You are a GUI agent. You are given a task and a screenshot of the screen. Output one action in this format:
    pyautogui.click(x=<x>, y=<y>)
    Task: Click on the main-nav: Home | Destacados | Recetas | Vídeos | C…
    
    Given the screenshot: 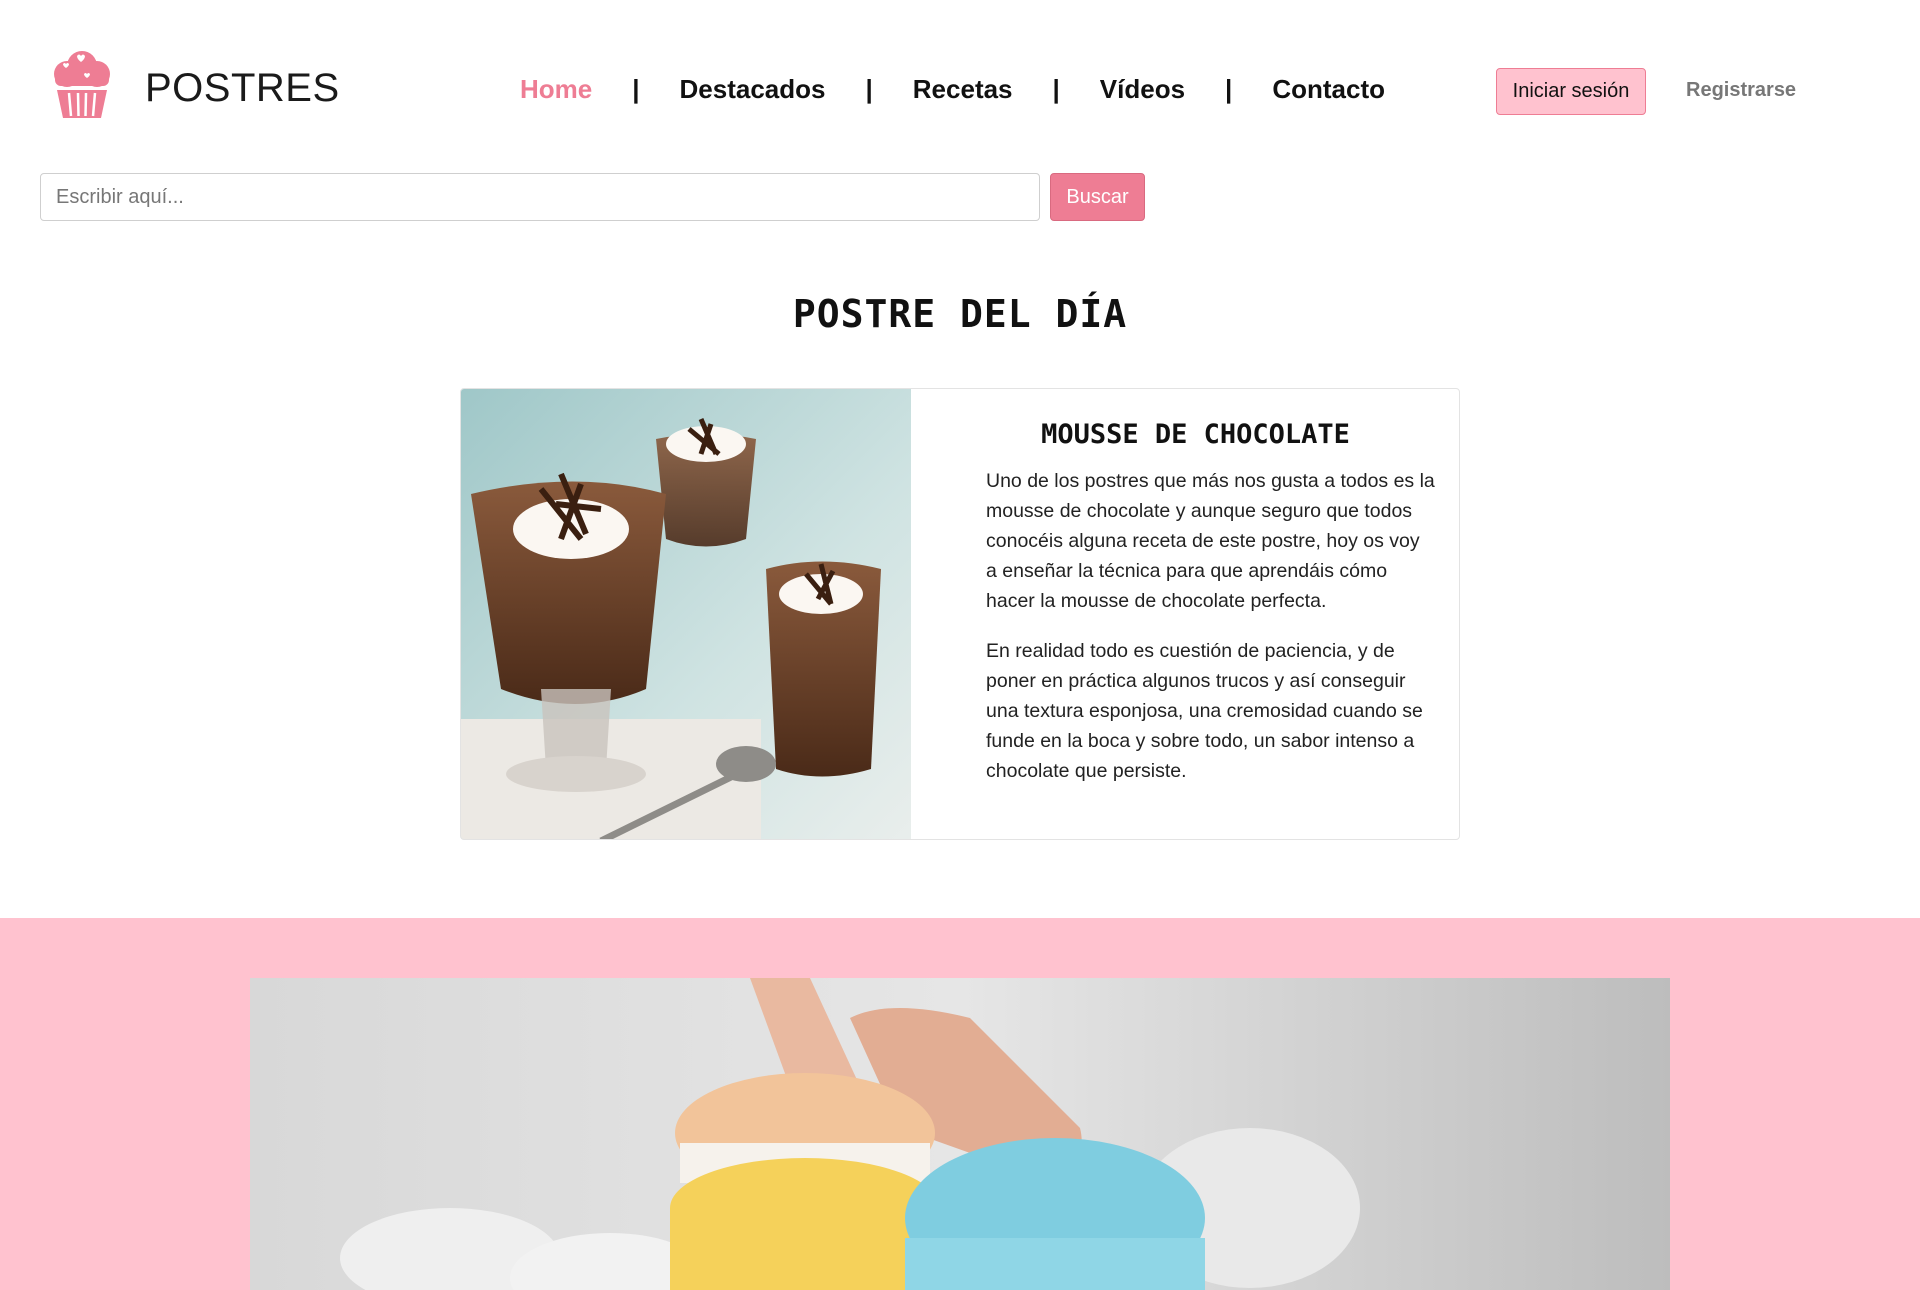 What is the action you would take?
    pyautogui.click(x=952, y=89)
    